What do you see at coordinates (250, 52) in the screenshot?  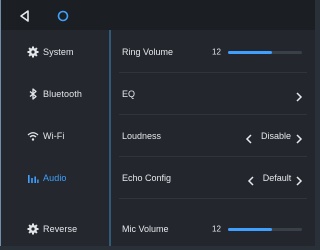 I see `ring-volume-slider-fill` at bounding box center [250, 52].